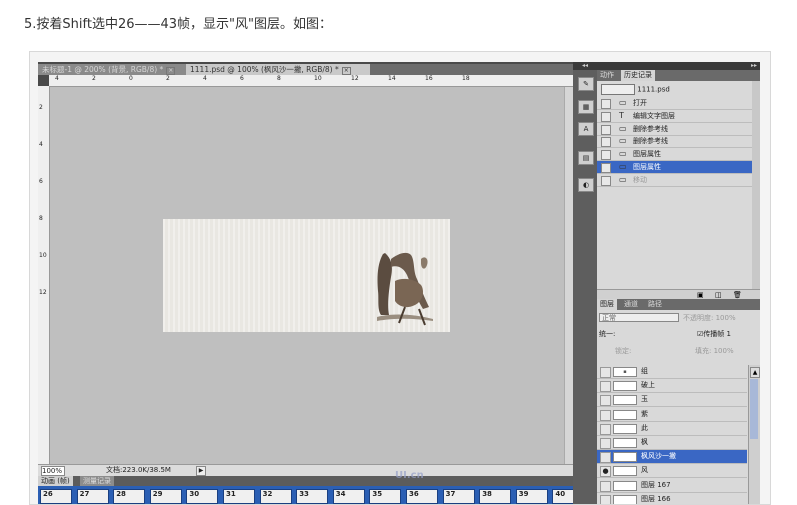  Describe the element at coordinates (138, 470) in the screenshot. I see `doc-size-info: 文档:223.0K/38.5M` at that location.